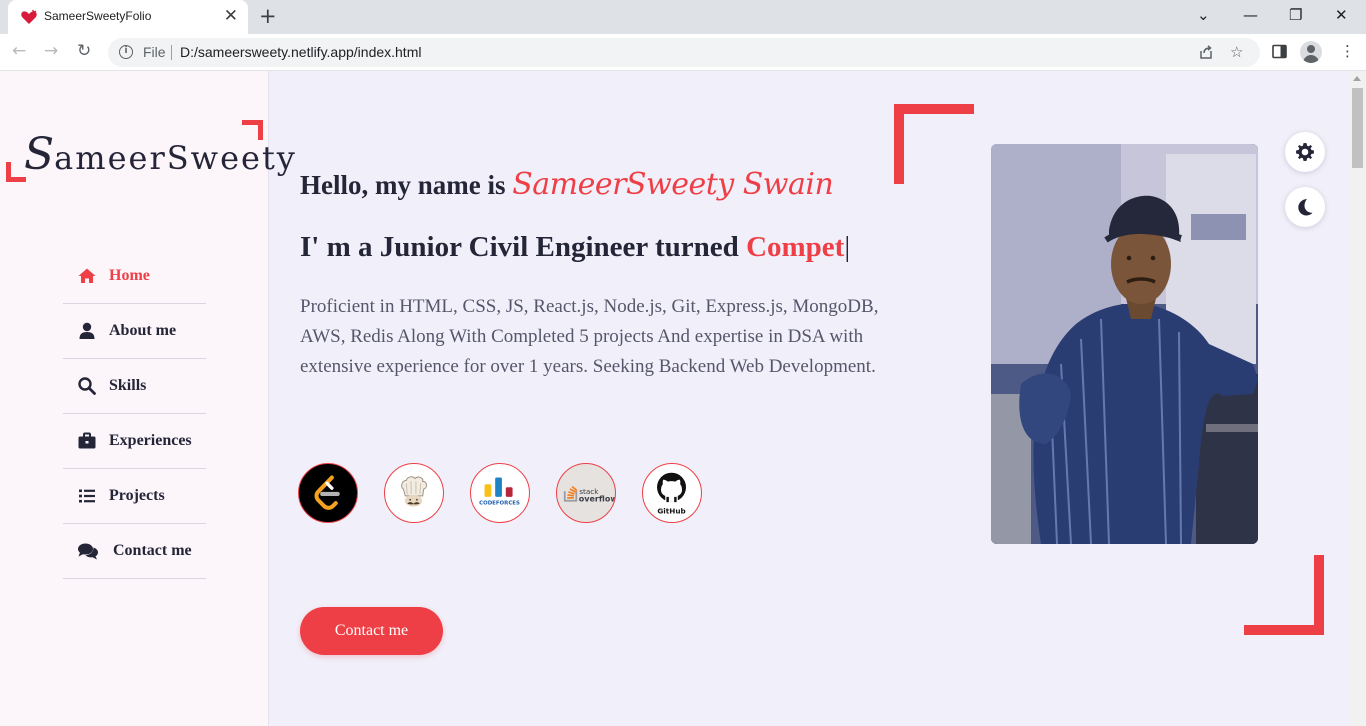 The image size is (1366, 726). What do you see at coordinates (129, 275) in the screenshot?
I see `sidebar-item-label: Home` at bounding box center [129, 275].